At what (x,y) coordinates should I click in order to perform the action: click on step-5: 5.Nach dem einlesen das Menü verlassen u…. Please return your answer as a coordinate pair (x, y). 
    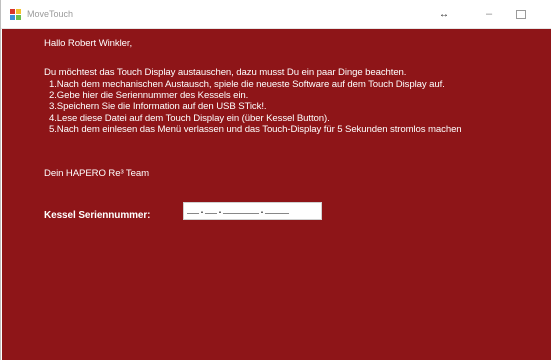
    Looking at the image, I should click on (255, 129).